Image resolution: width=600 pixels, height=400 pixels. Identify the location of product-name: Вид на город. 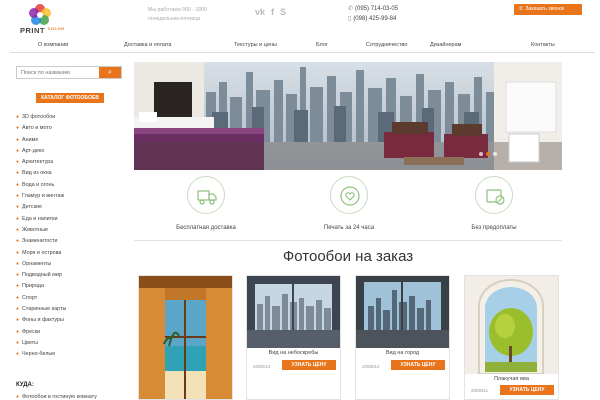
(402, 353).